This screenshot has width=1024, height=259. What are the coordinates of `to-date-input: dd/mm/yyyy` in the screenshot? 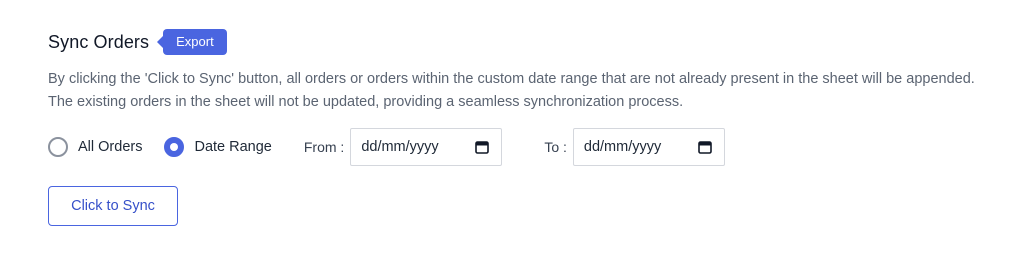 It's located at (648, 147).